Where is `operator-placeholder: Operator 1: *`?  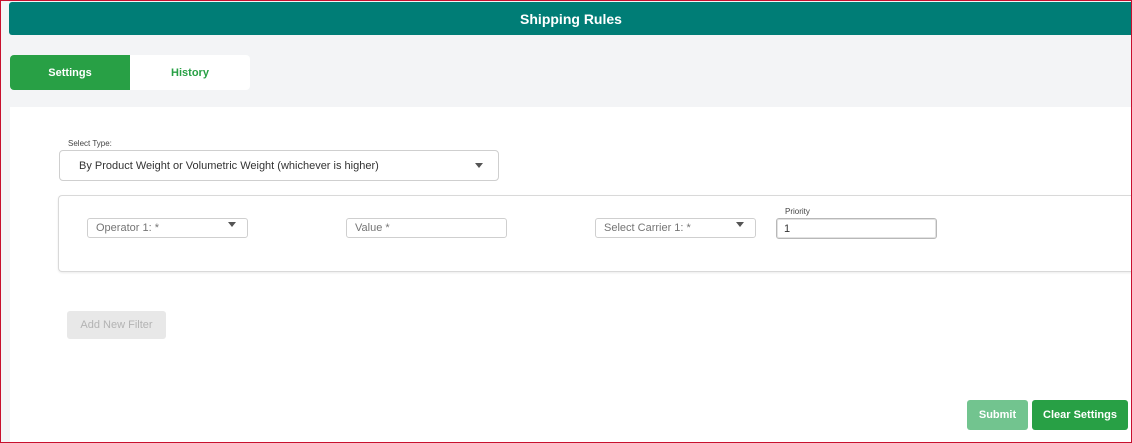
operator-placeholder: Operator 1: * is located at coordinates (127, 228).